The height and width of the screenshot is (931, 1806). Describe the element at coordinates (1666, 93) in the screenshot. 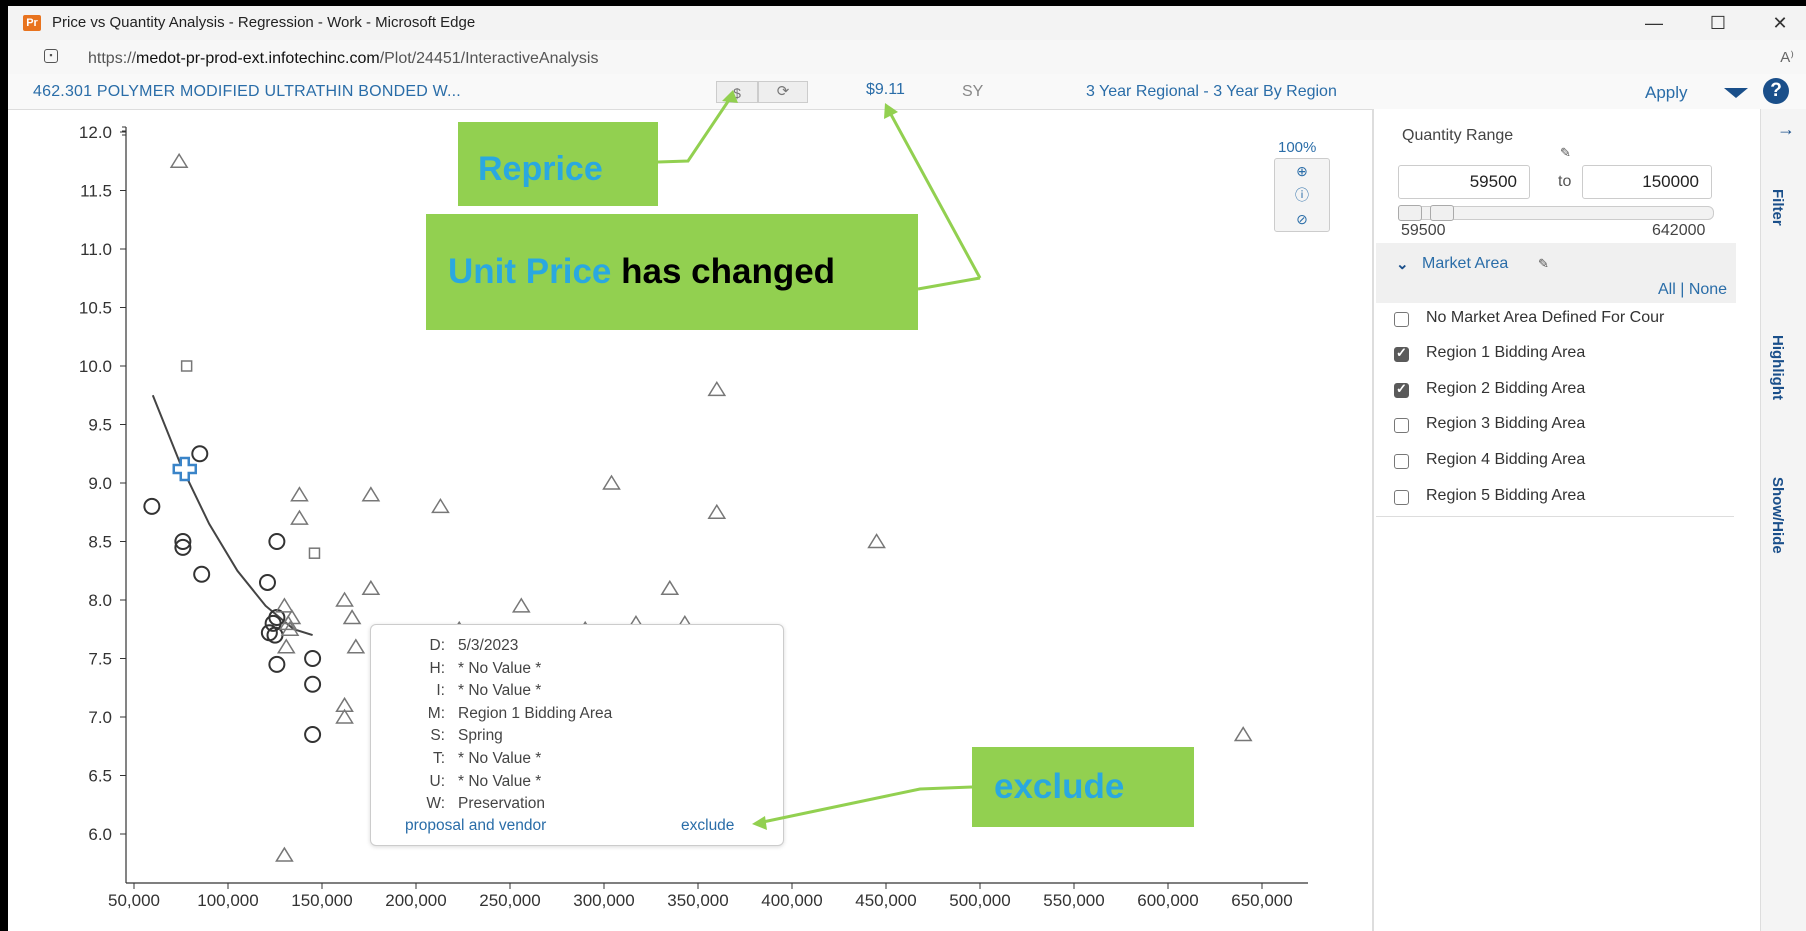

I see `apply-button: Apply` at that location.